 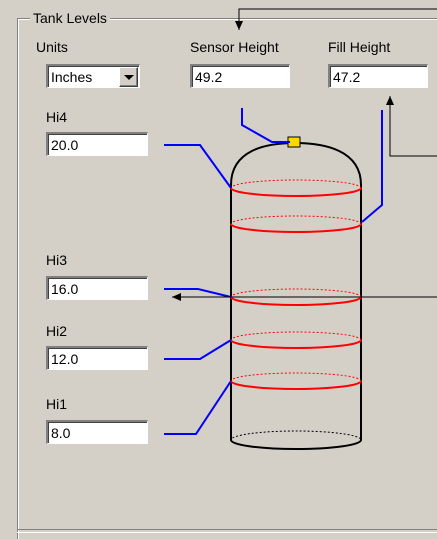 I want to click on ring-hi2-front, so click(x=296, y=344).